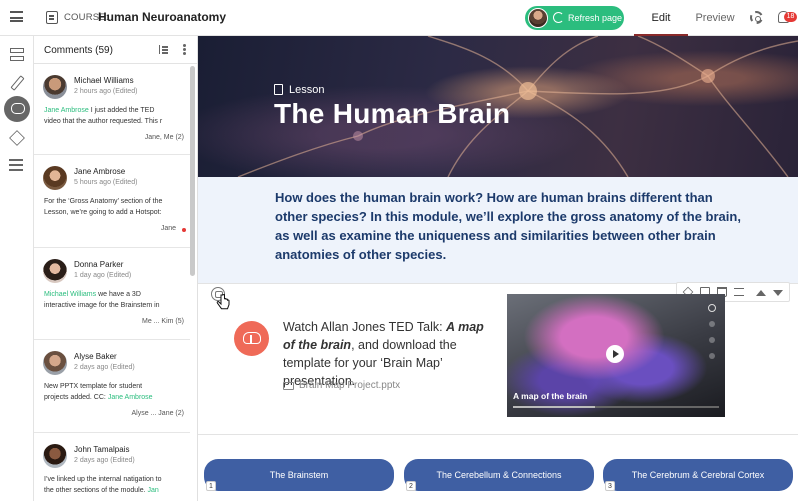 The height and width of the screenshot is (501, 798). What do you see at coordinates (756, 17) in the screenshot?
I see `gear-icon` at bounding box center [756, 17].